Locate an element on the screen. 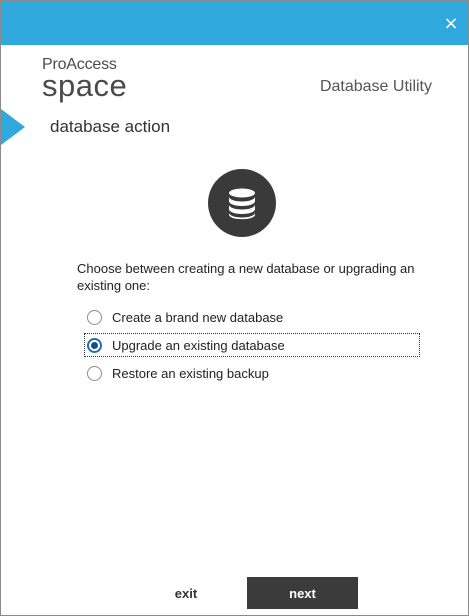 This screenshot has height=616, width=469. title-bar: × is located at coordinates (234, 23).